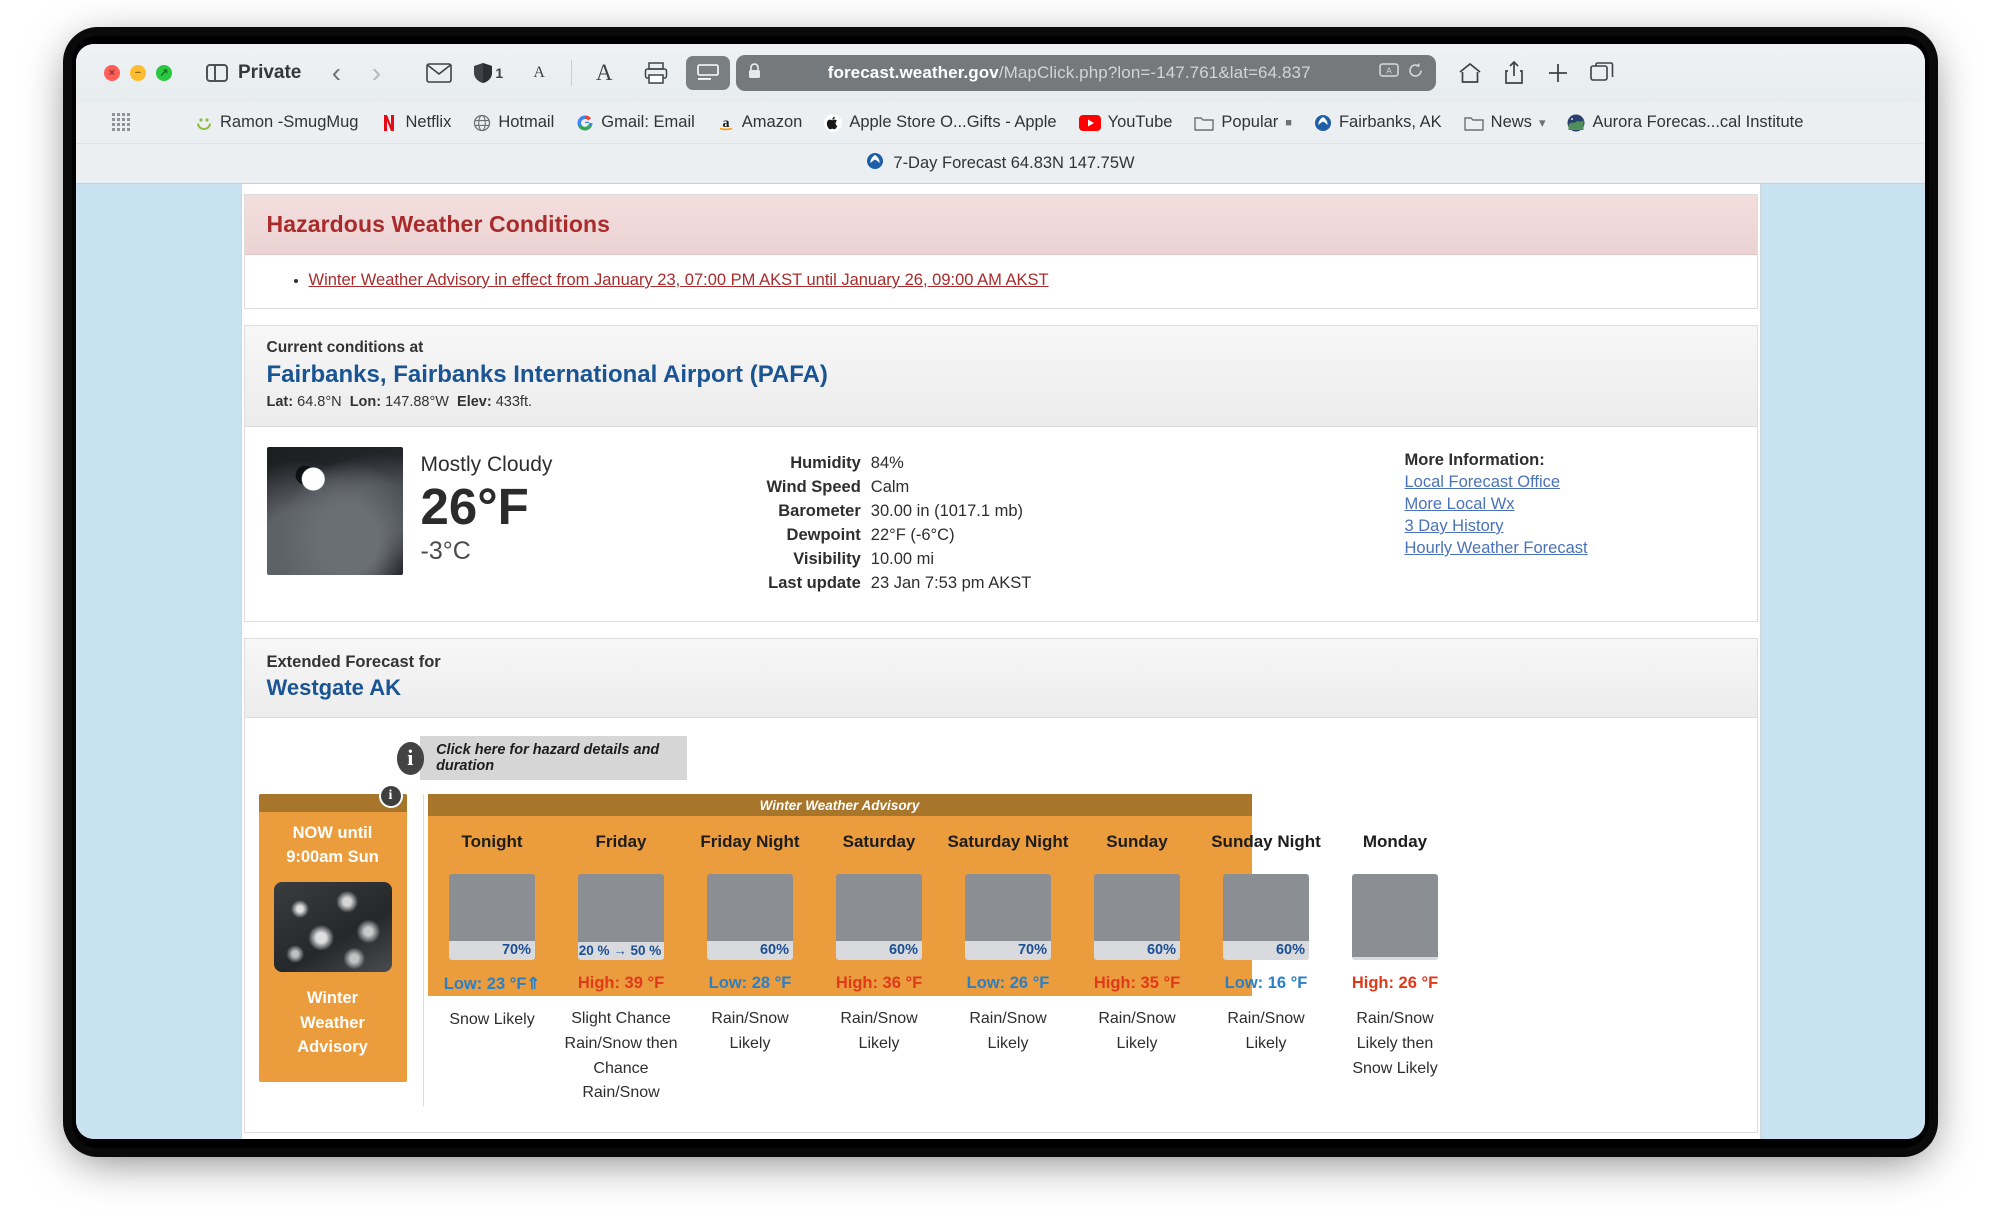  I want to click on home-icon, so click(1470, 73).